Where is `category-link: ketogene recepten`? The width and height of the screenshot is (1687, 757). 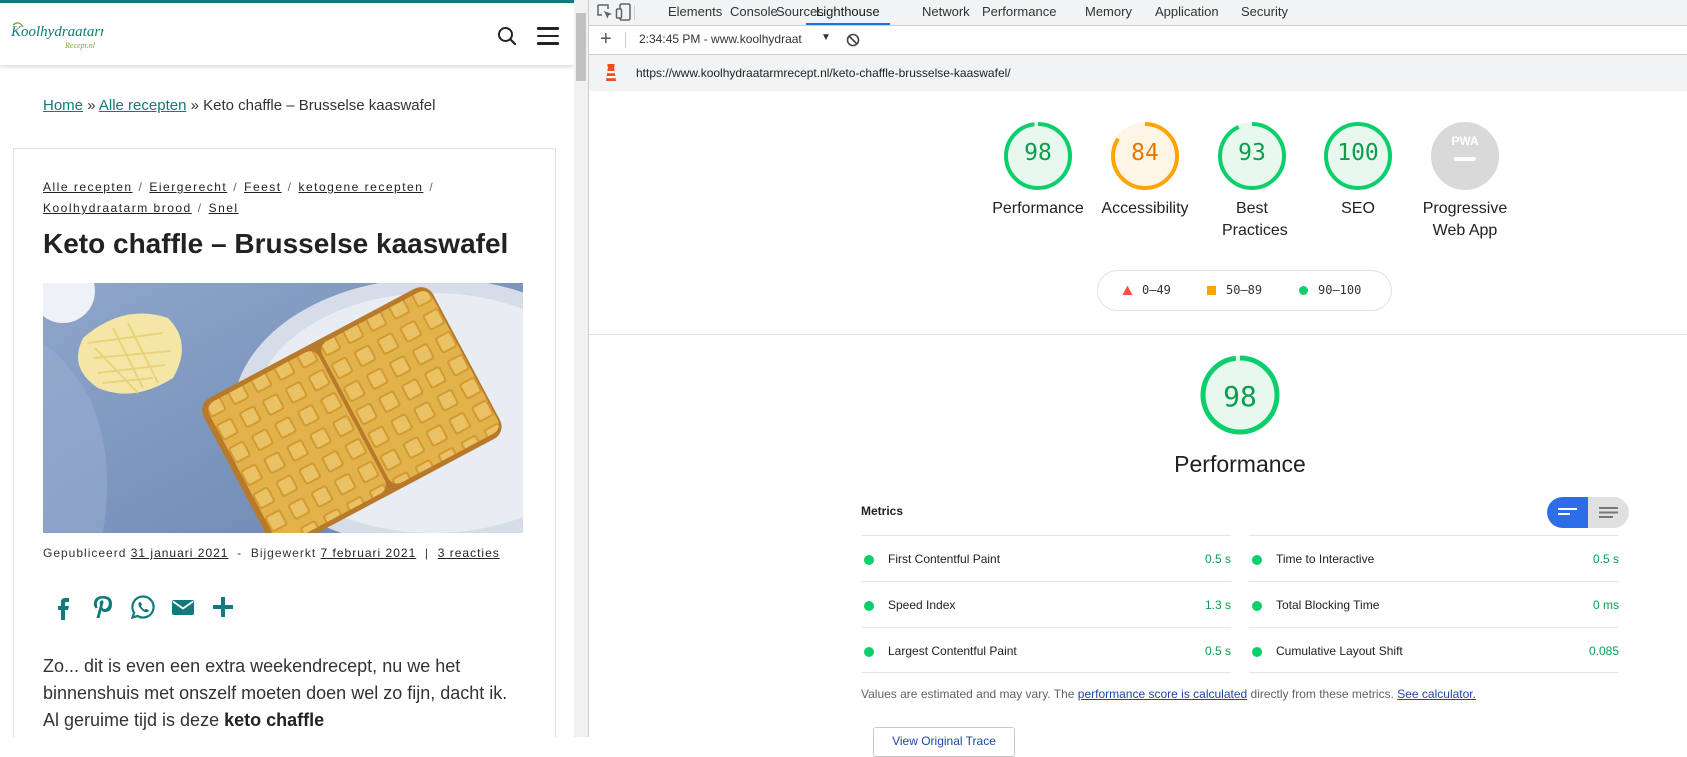
category-link: ketogene recepten is located at coordinates (360, 187).